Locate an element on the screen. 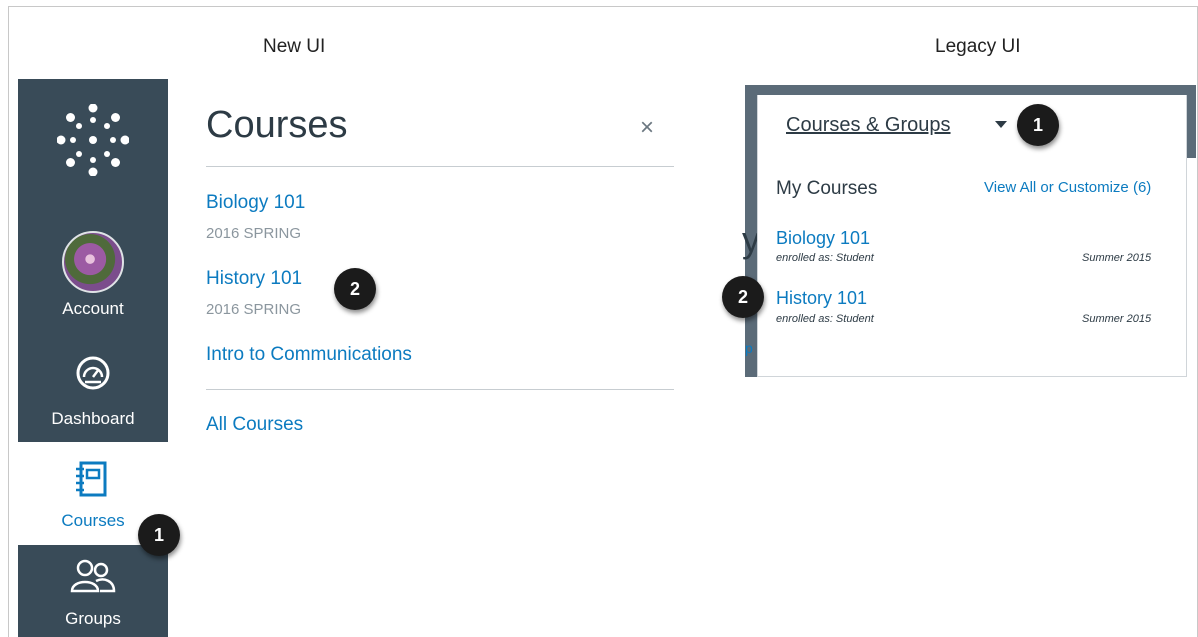 The image size is (1198, 637). legacy-course-link: Biology 101 is located at coordinates (823, 238).